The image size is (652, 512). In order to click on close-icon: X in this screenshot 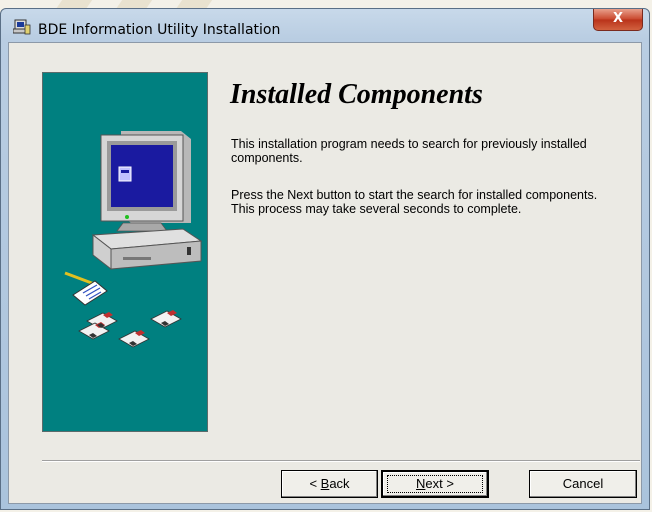, I will do `click(618, 18)`.